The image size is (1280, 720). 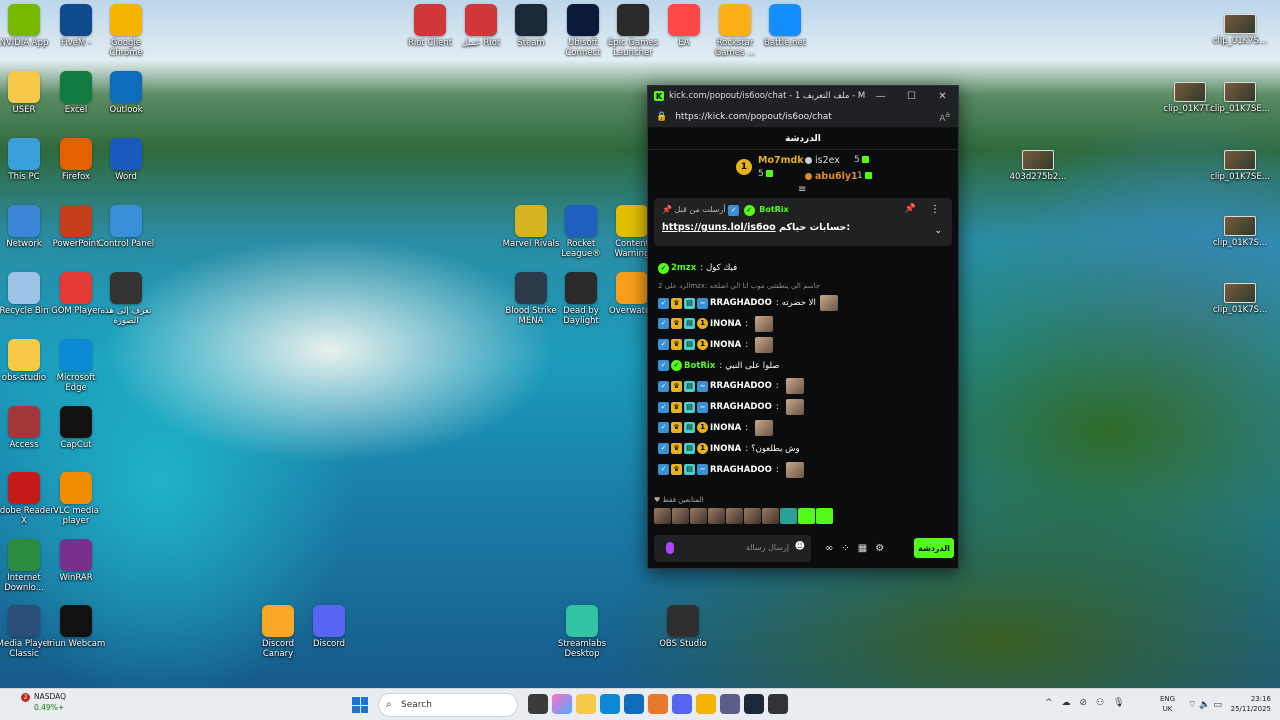 What do you see at coordinates (329, 627) in the screenshot?
I see `desktop-shortcut: Discord` at bounding box center [329, 627].